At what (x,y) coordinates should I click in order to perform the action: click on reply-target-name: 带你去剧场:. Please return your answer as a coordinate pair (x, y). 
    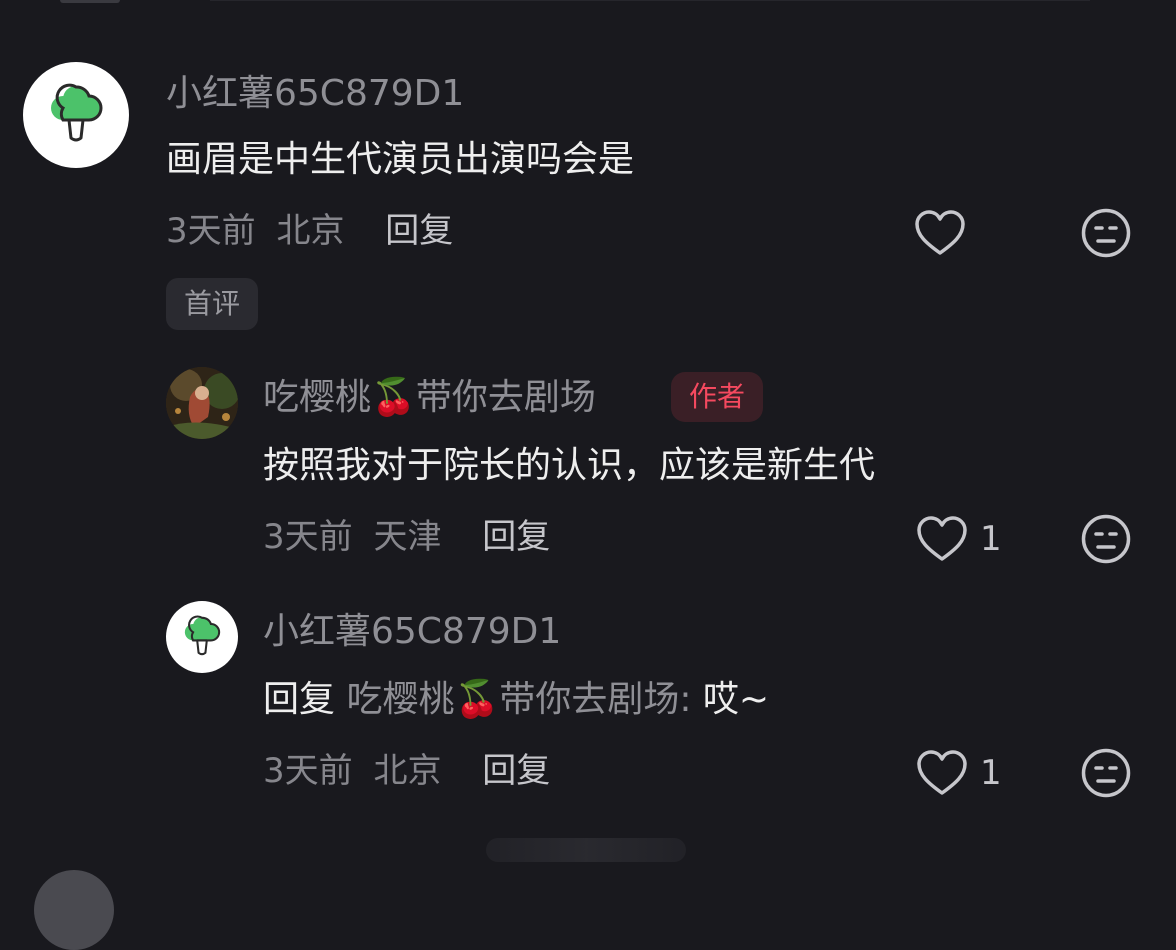
    Looking at the image, I should click on (595, 699).